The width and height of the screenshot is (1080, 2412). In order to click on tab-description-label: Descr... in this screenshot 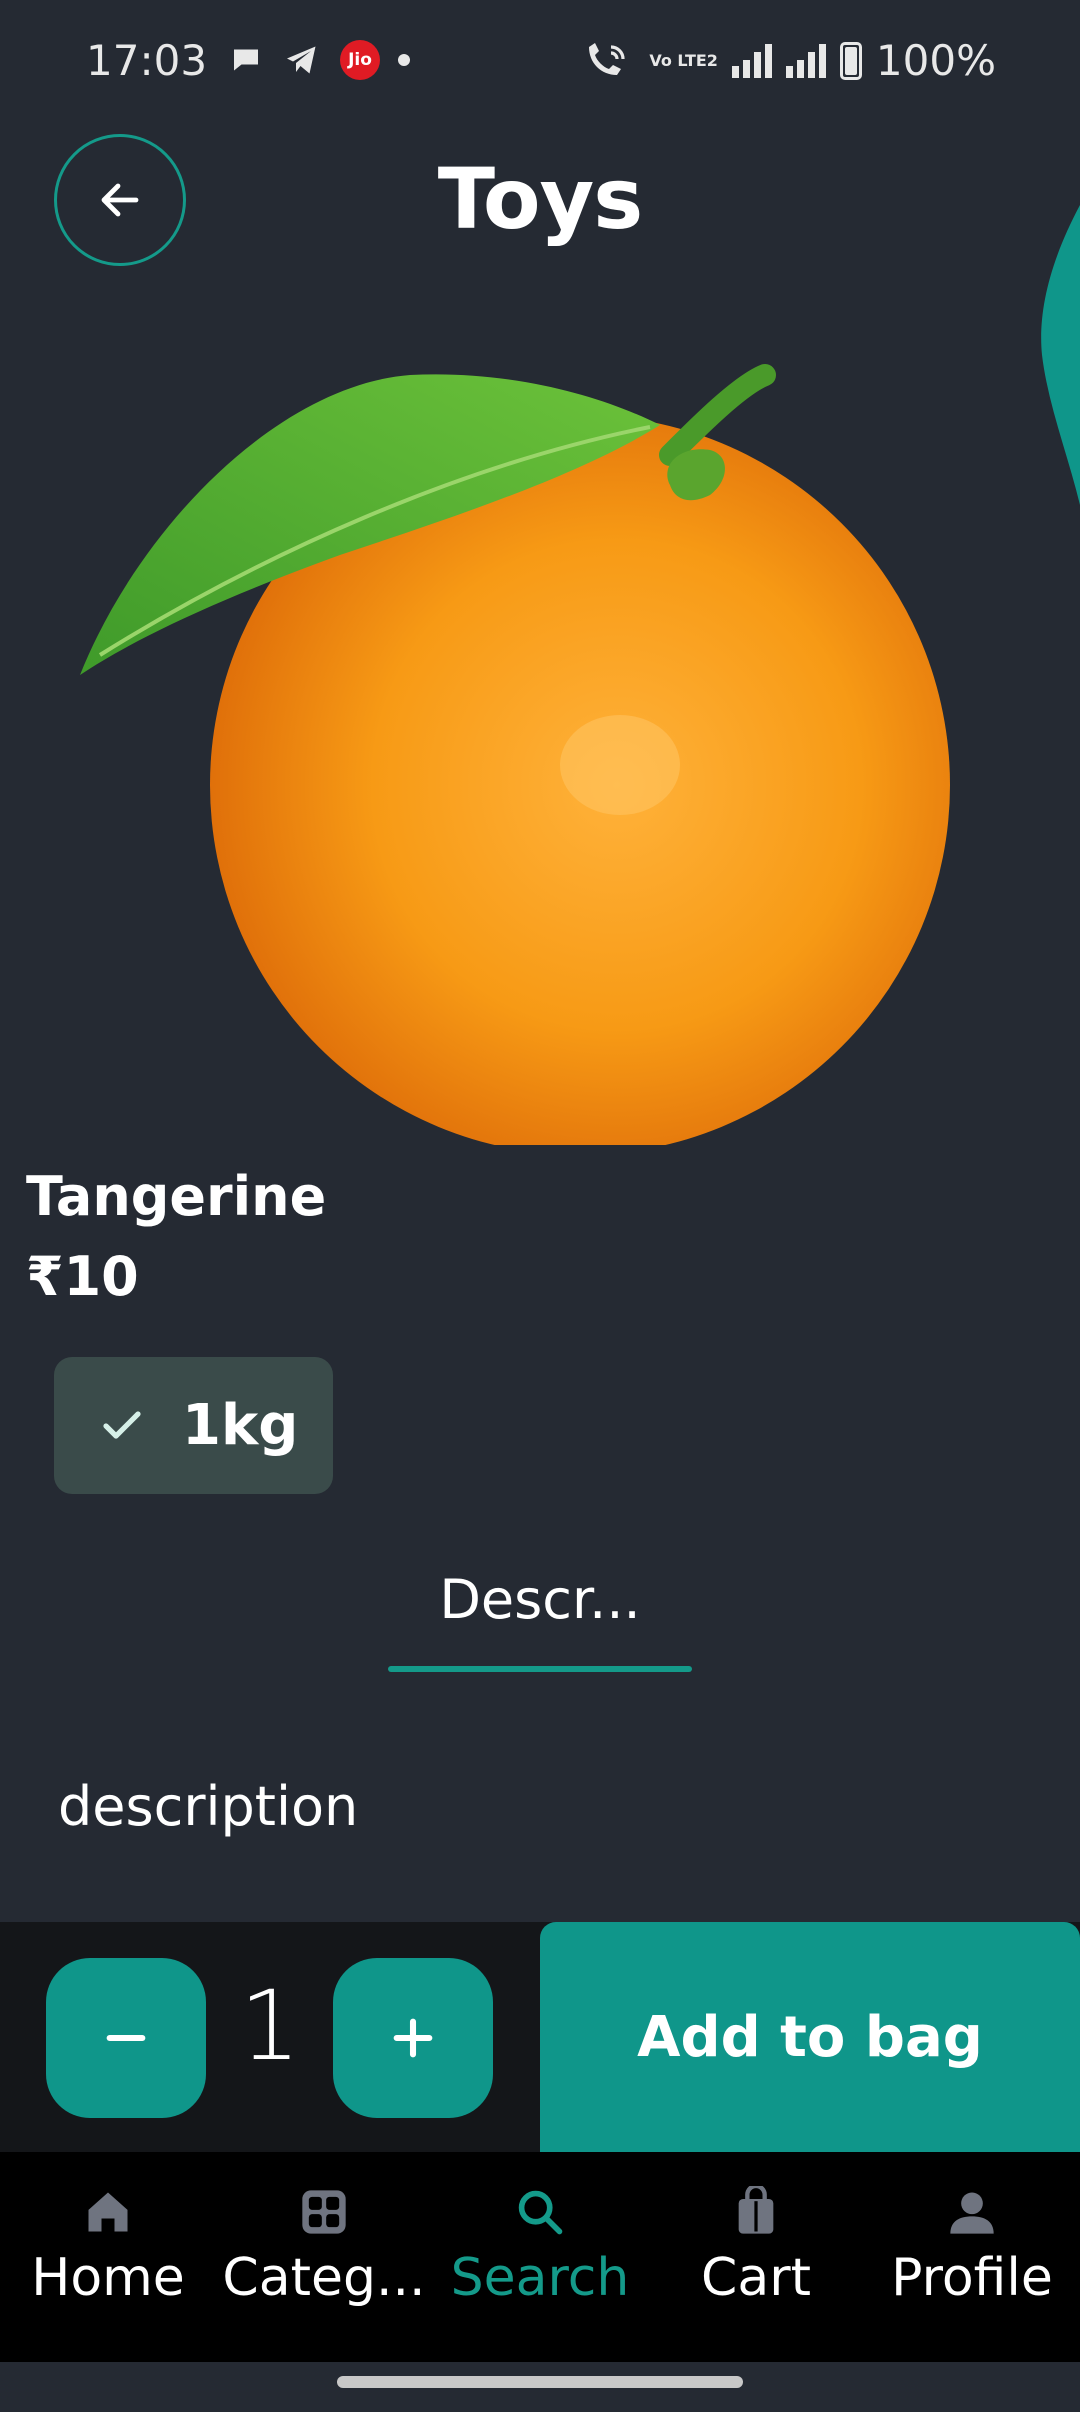, I will do `click(540, 1599)`.